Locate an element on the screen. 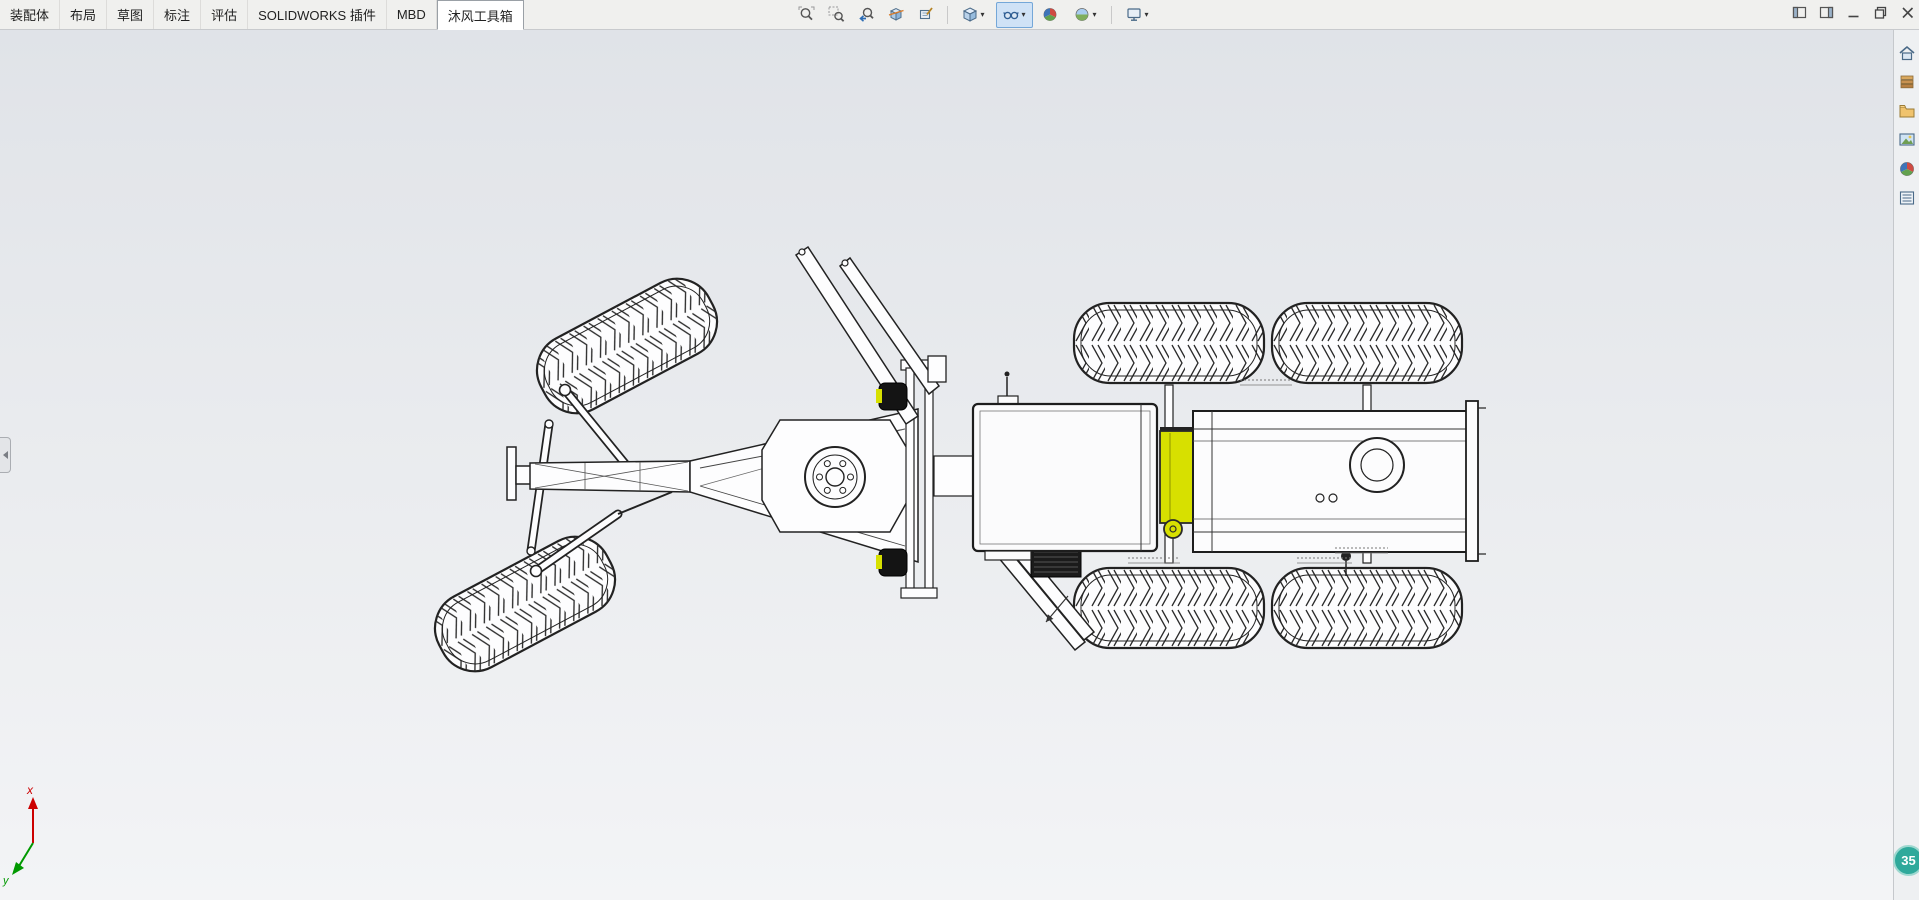 This screenshot has width=1919, height=900. rear-chassis is located at coordinates (1339, 488).